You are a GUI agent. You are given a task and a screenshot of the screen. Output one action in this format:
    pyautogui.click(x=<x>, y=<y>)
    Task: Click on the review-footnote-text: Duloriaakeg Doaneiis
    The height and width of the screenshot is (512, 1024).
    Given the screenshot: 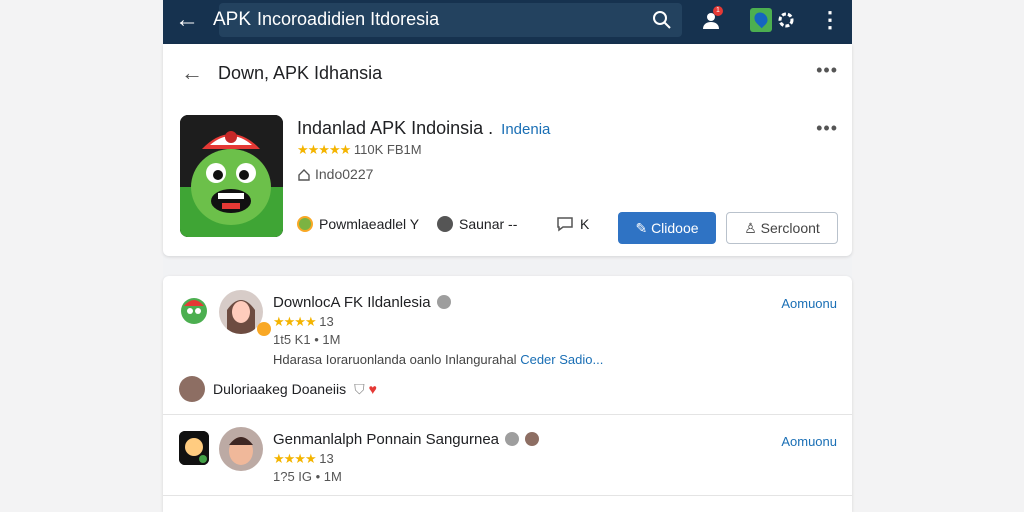 What is the action you would take?
    pyautogui.click(x=280, y=389)
    